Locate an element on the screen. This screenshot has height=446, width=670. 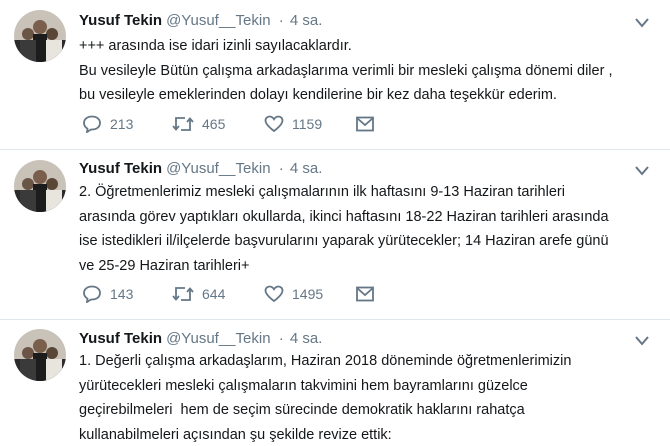
retweet-button: 644 is located at coordinates (198, 294).